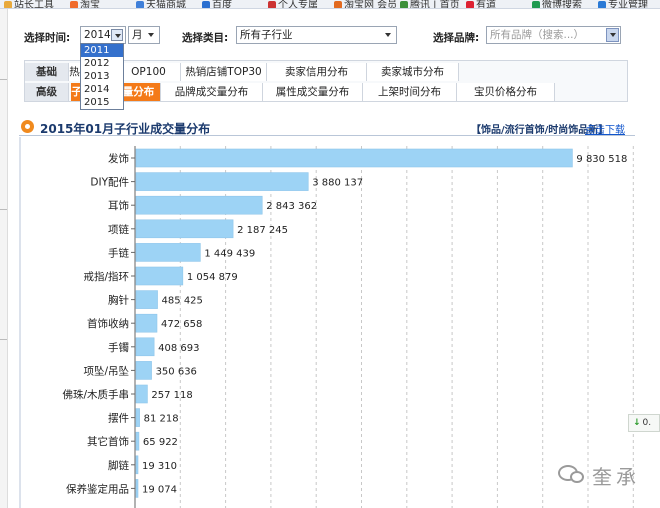 The image size is (660, 508). Describe the element at coordinates (160, 442) in the screenshot. I see `value-label: 65 922` at that location.